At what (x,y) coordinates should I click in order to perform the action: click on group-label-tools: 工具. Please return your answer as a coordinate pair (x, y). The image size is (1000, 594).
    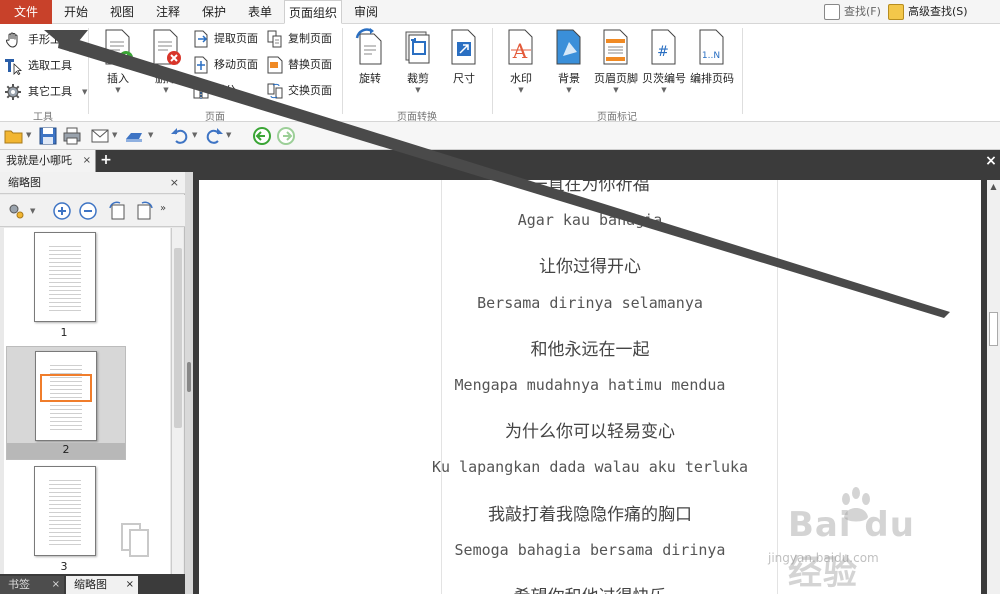
    Looking at the image, I should click on (43, 117).